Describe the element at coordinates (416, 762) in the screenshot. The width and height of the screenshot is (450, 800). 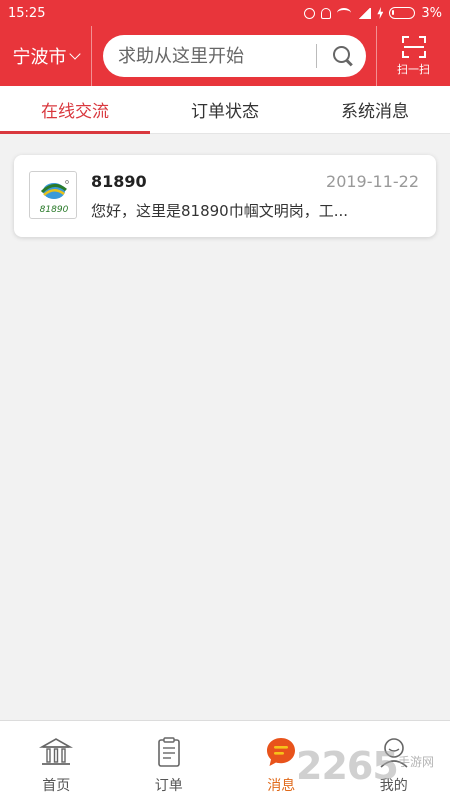
I see `watermark-site: 手游网` at that location.